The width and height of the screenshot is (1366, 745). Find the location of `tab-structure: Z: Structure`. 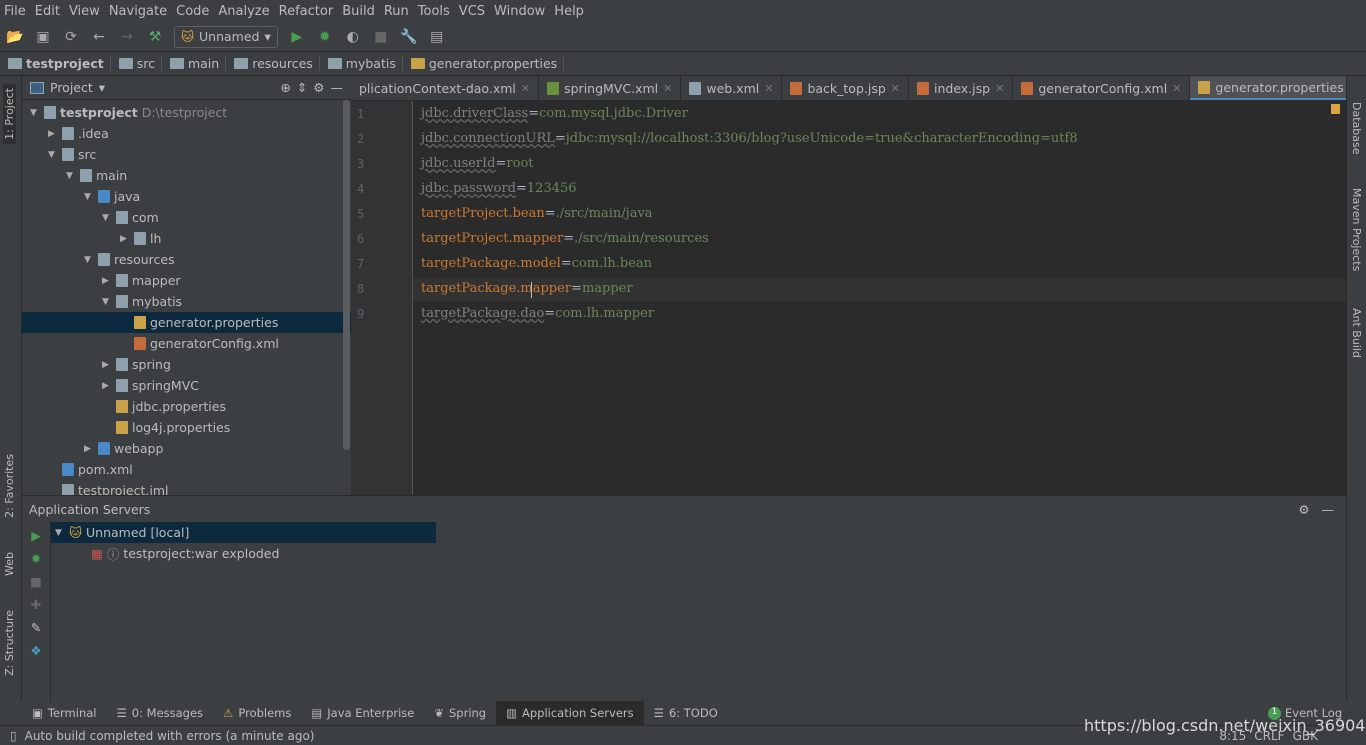

tab-structure: Z: Structure is located at coordinates (9, 643).